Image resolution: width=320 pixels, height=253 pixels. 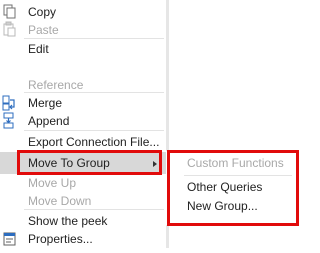 I want to click on properties-icon, so click(x=10, y=239).